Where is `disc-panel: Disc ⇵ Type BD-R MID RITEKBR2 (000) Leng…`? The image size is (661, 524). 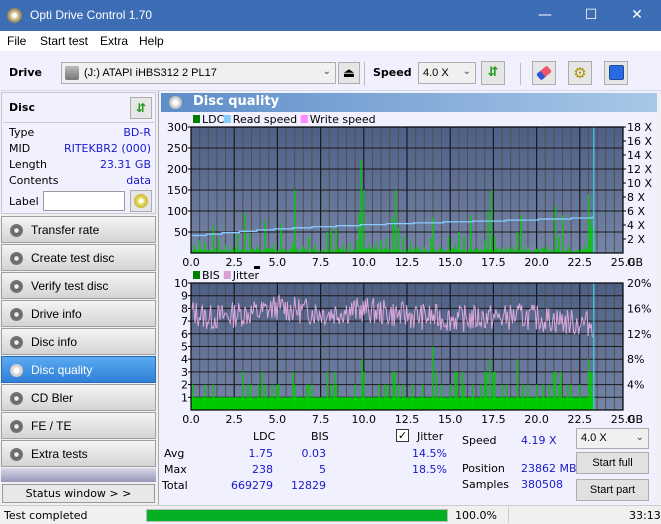
disc-panel: Disc ⇵ Type BD-R MID RITEKBR2 (000) Leng… is located at coordinates (78, 153).